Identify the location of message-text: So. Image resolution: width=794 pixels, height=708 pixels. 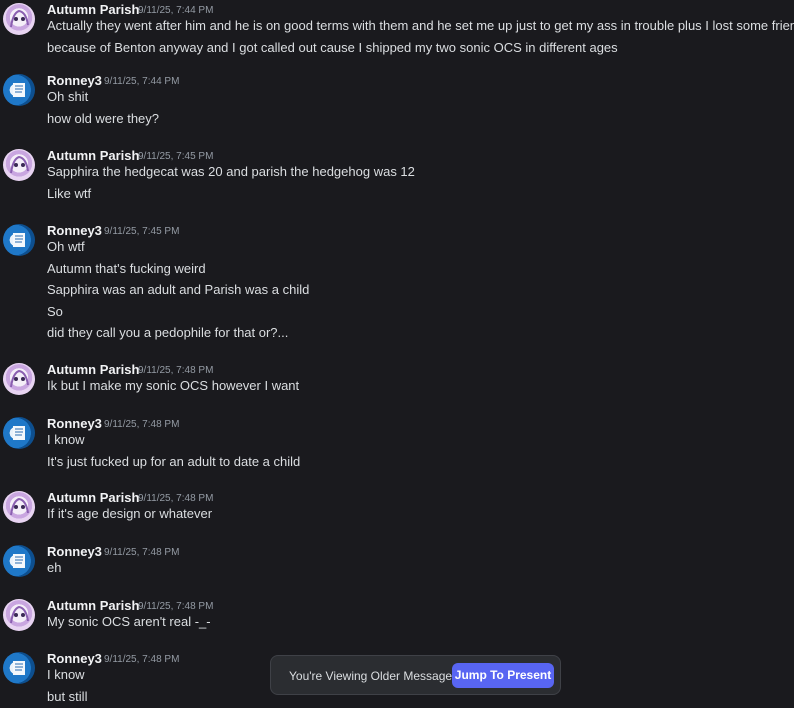
(55, 311).